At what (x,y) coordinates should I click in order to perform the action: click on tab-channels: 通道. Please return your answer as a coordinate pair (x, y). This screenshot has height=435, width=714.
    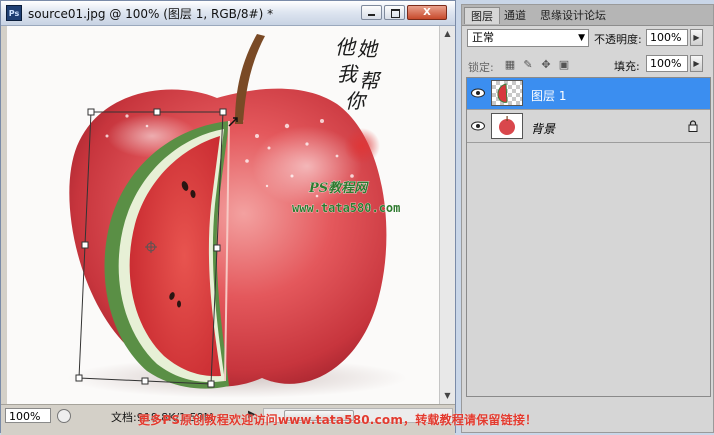
    Looking at the image, I should click on (515, 15).